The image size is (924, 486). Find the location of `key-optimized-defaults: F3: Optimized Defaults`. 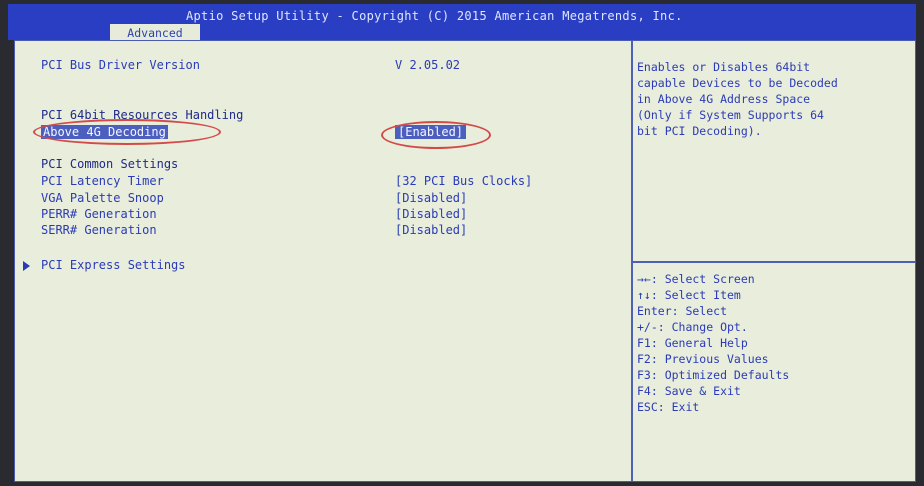

key-optimized-defaults: F3: Optimized Defaults is located at coordinates (713, 375).